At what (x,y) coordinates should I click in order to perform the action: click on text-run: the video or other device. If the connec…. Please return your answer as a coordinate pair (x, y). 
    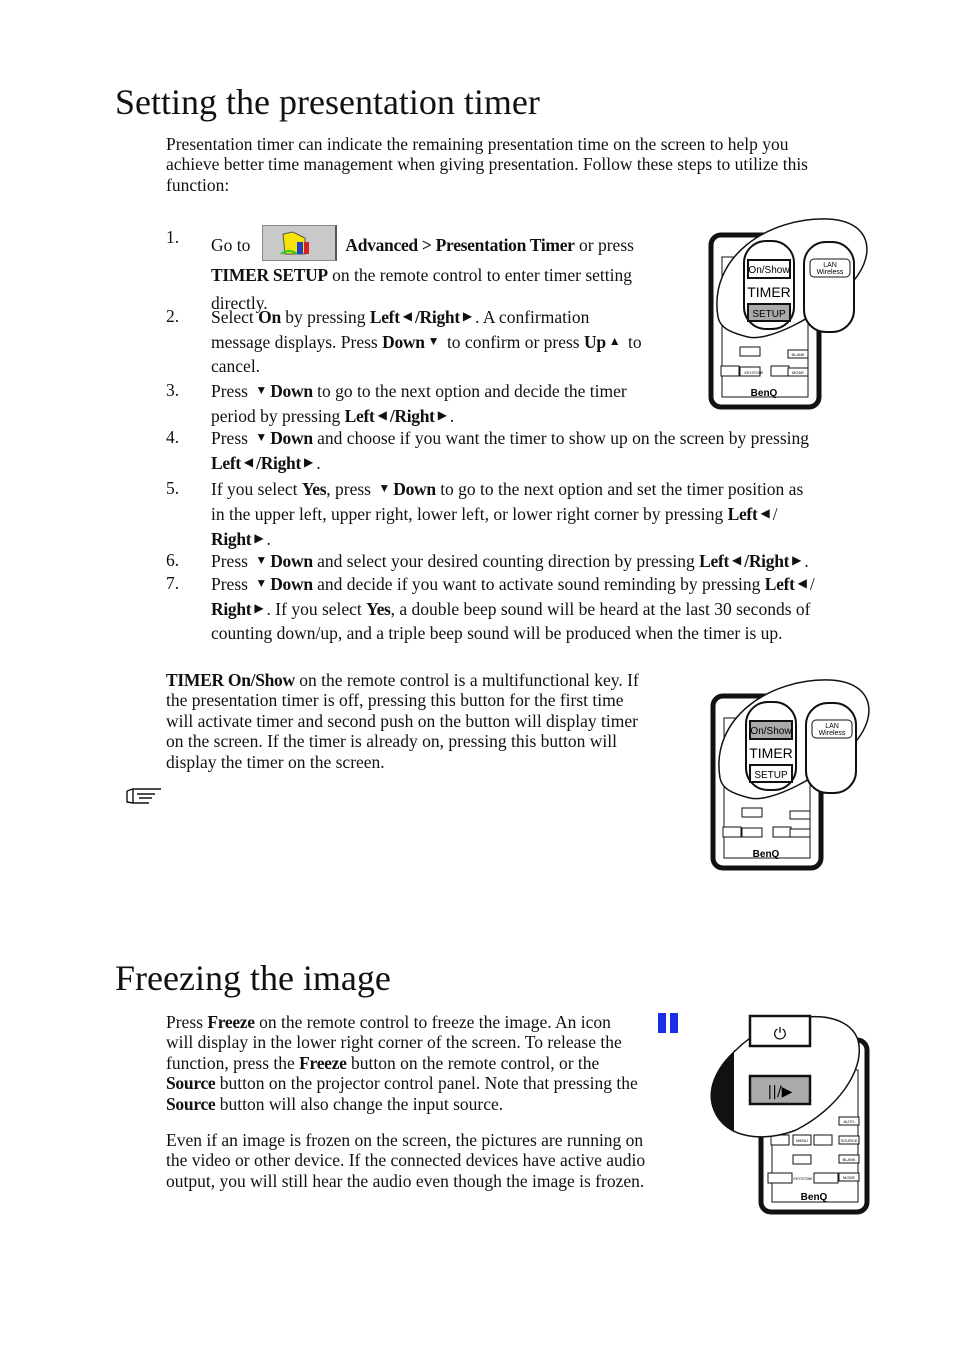
    Looking at the image, I should click on (406, 1160).